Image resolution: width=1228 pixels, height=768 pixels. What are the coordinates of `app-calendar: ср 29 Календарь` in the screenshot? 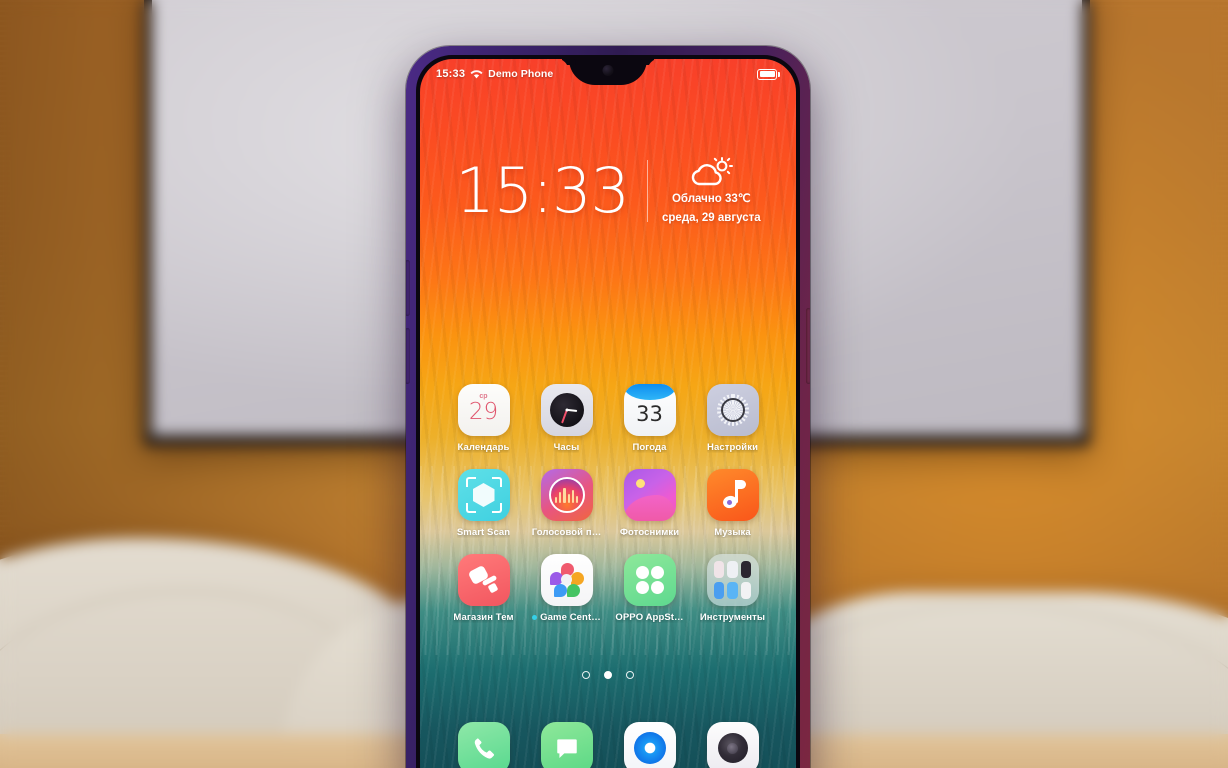 It's located at (483, 418).